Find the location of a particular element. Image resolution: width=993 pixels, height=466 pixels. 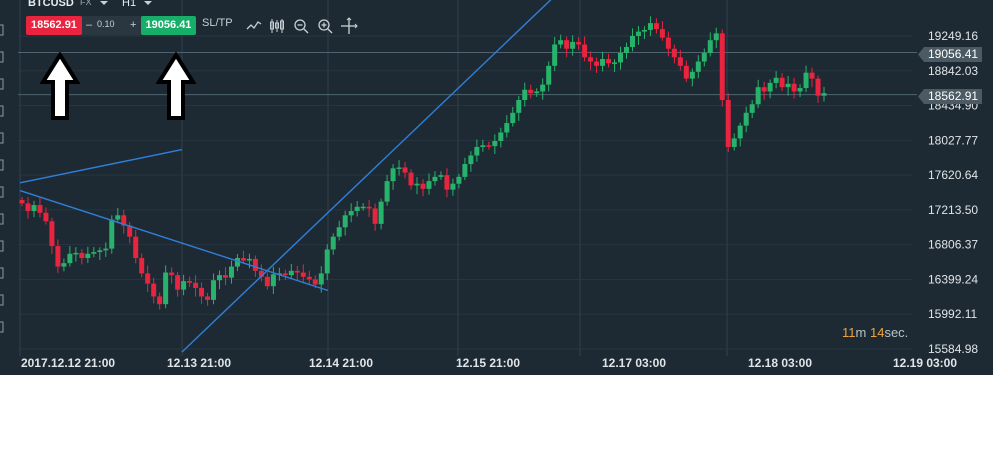

sell-button: 18562.91 is located at coordinates (54, 25).